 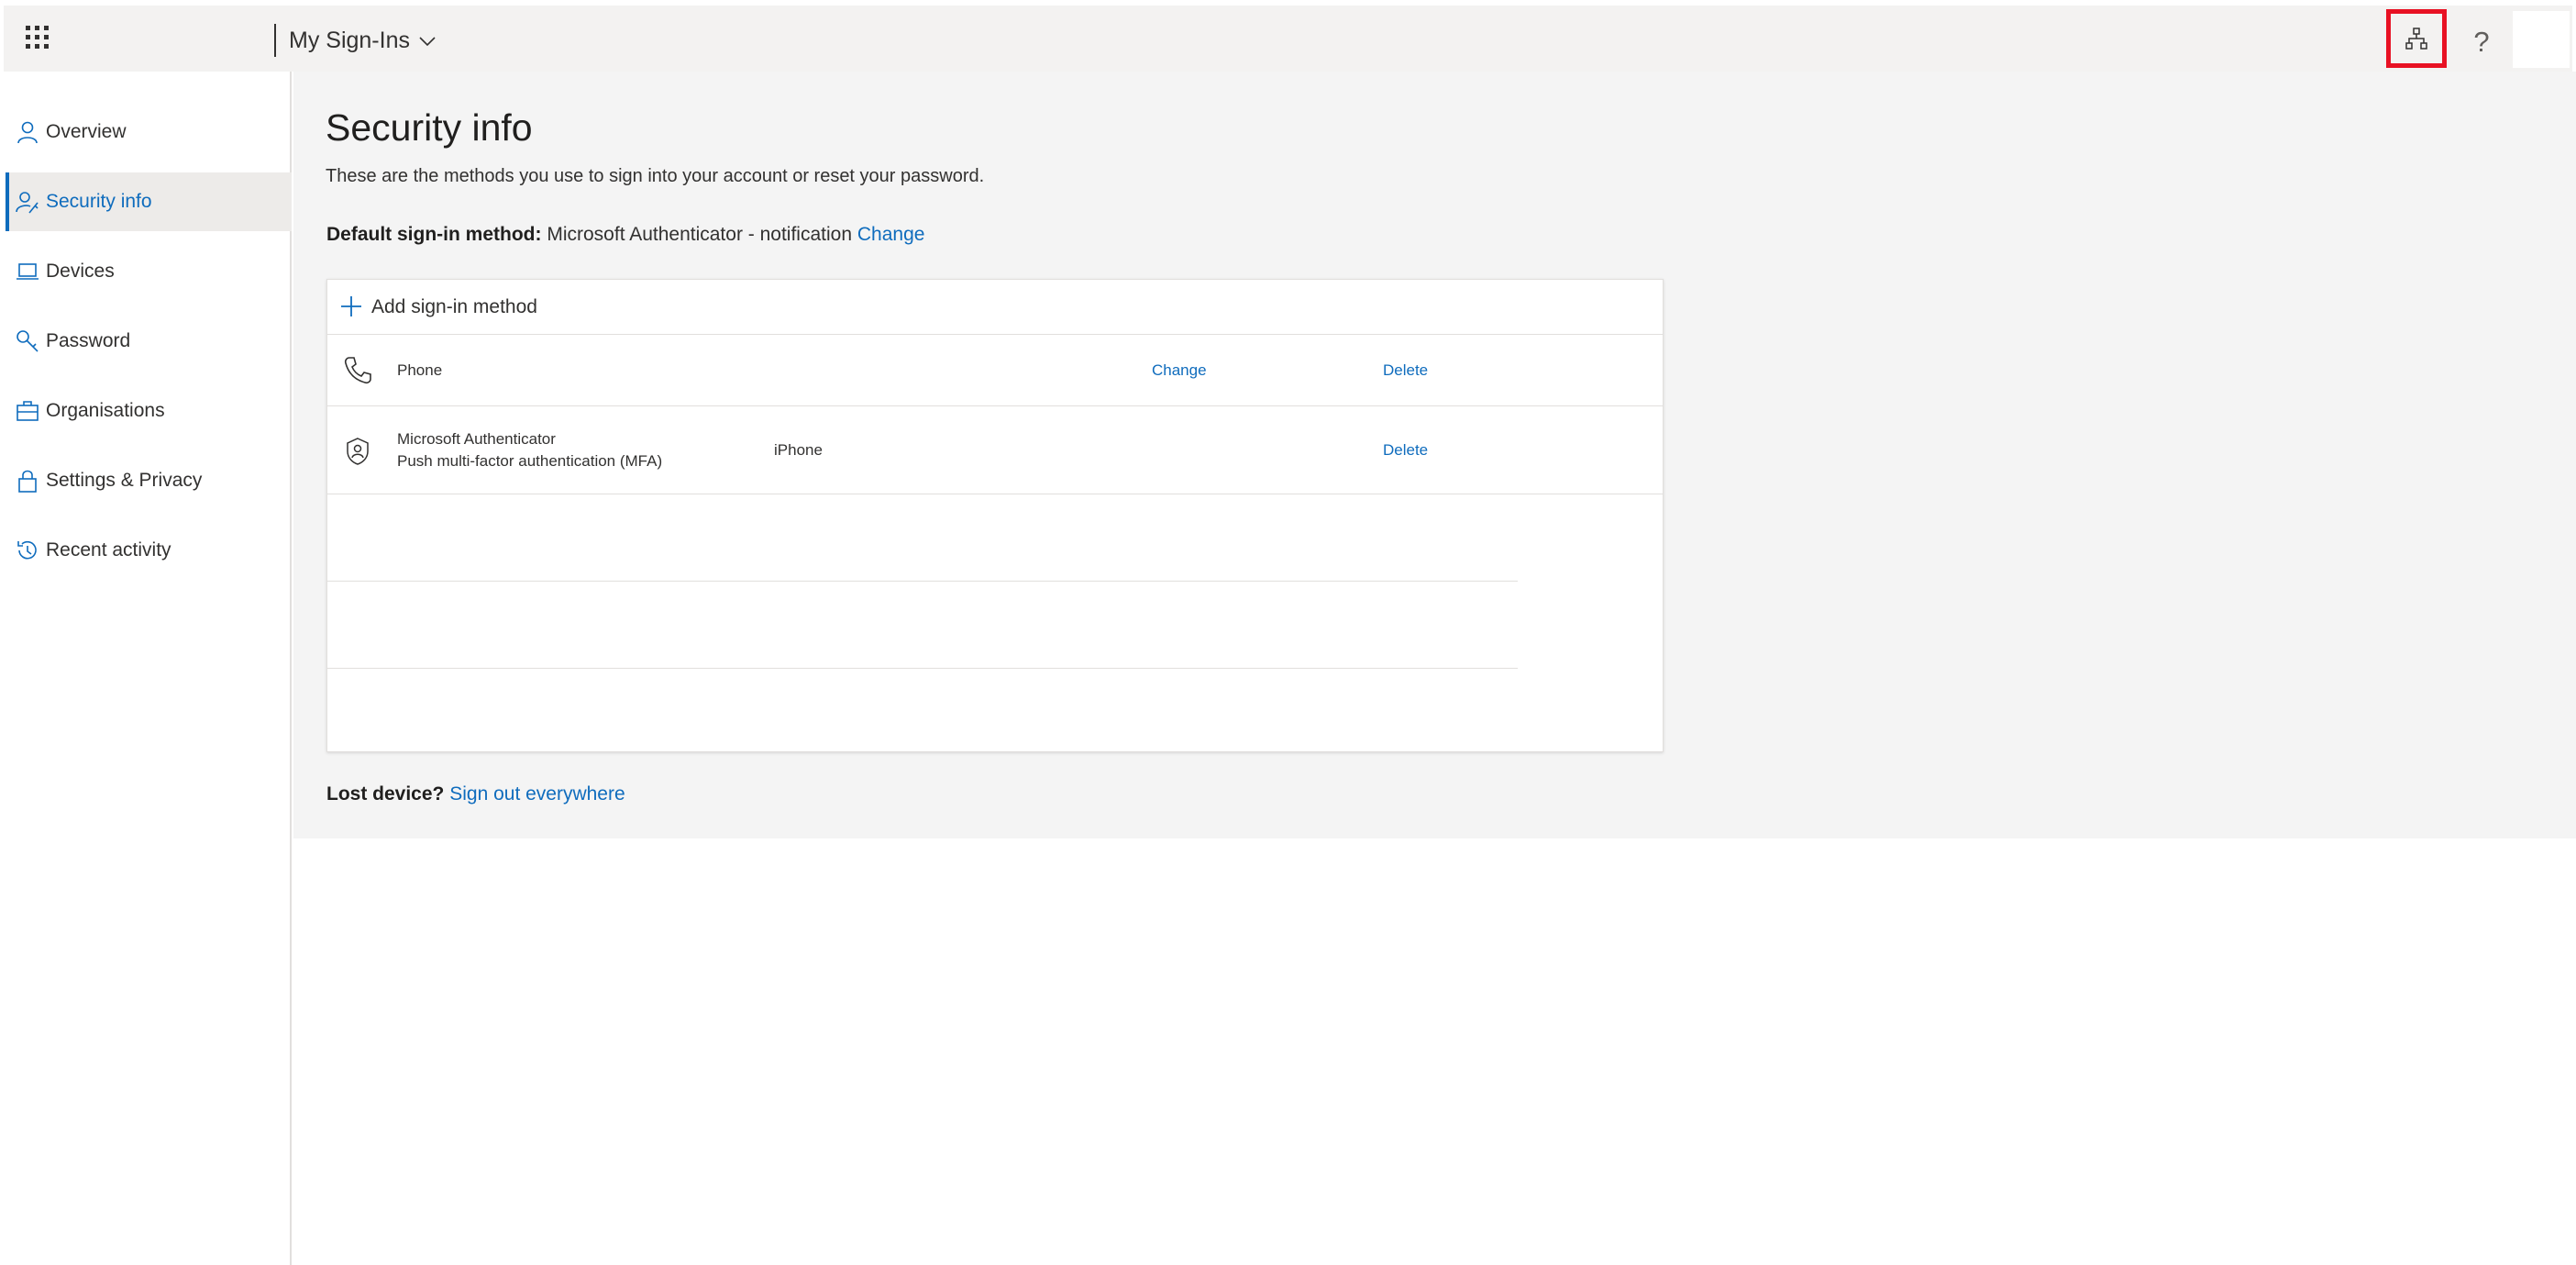 I want to click on authenticator-icon, so click(x=358, y=451).